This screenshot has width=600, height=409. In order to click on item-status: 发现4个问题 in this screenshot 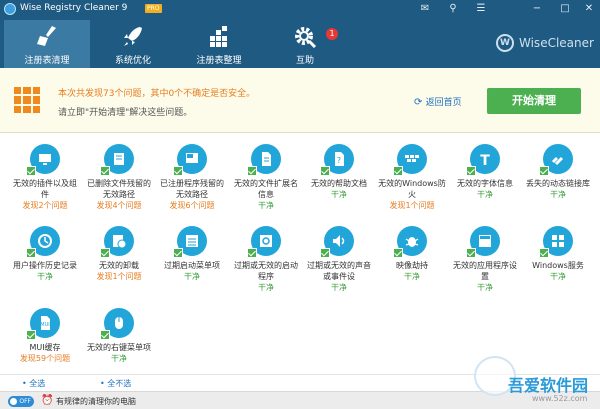, I will do `click(119, 206)`.